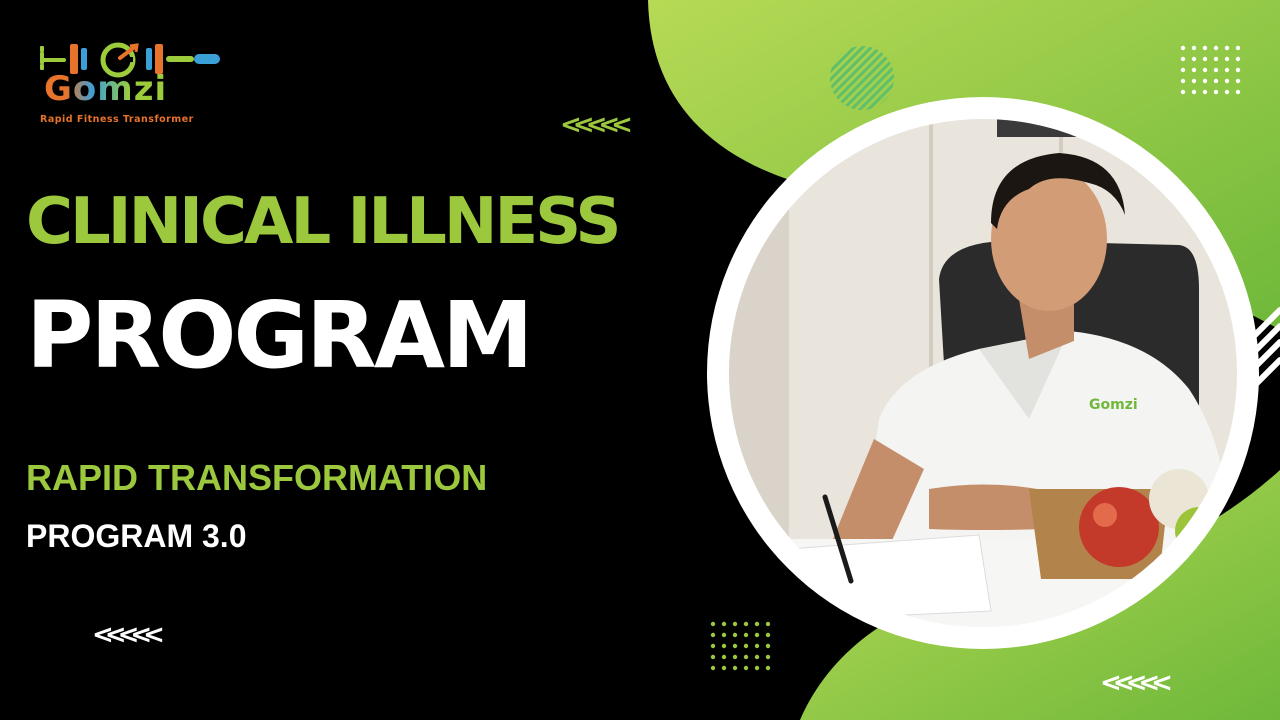  I want to click on shirt-logo: Gomzi, so click(1113, 405).